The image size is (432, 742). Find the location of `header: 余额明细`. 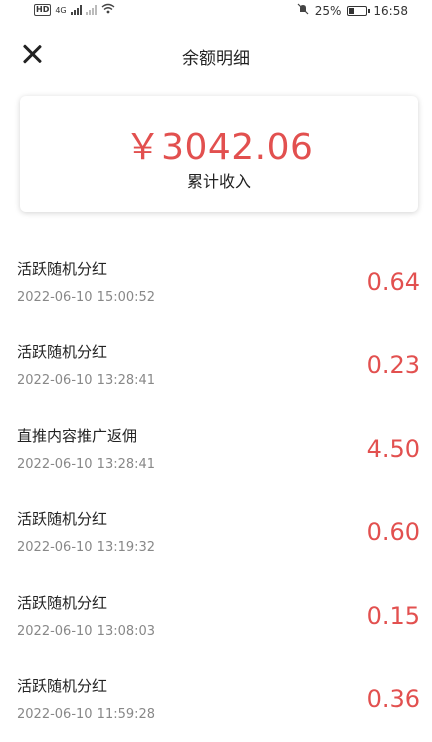

header: 余额明细 is located at coordinates (216, 55).